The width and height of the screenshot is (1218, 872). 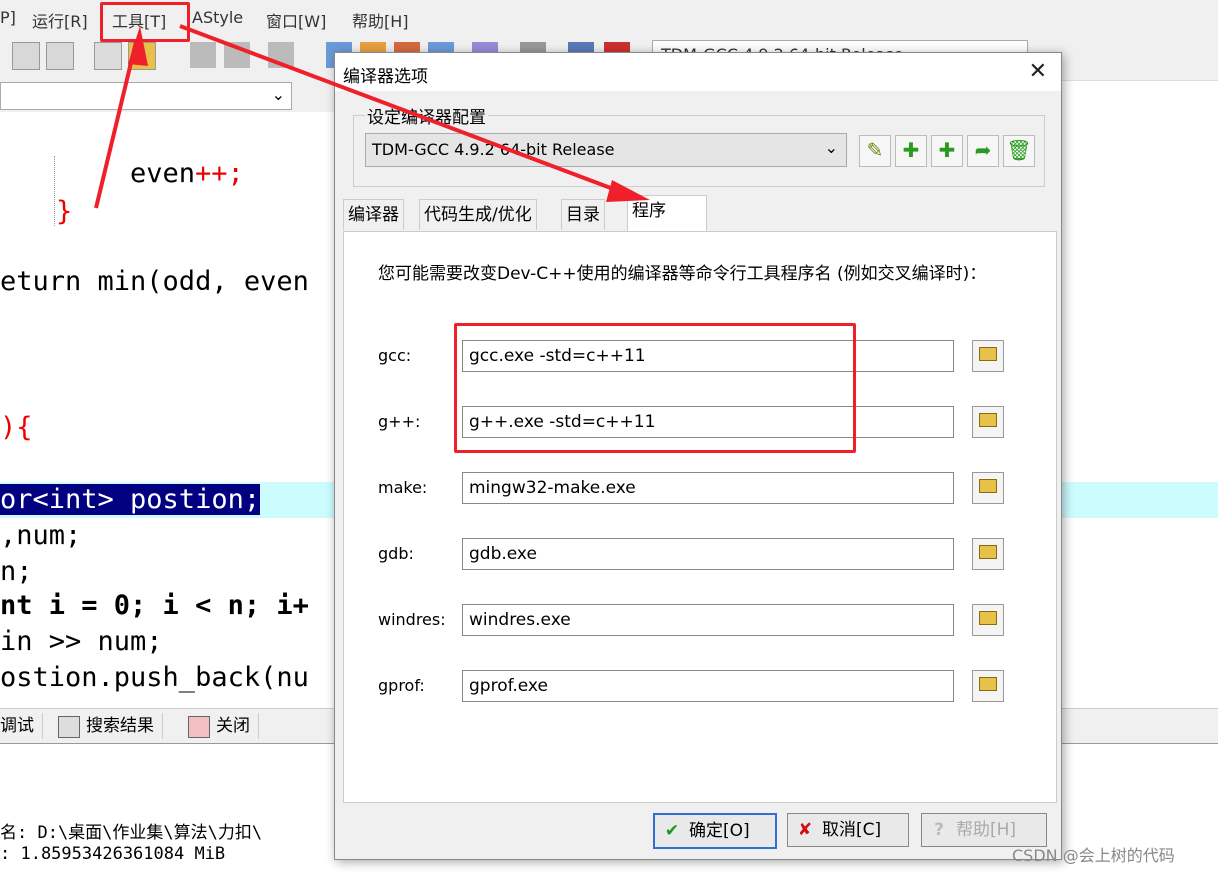 What do you see at coordinates (628, 191) in the screenshot?
I see `arrowhead-right` at bounding box center [628, 191].